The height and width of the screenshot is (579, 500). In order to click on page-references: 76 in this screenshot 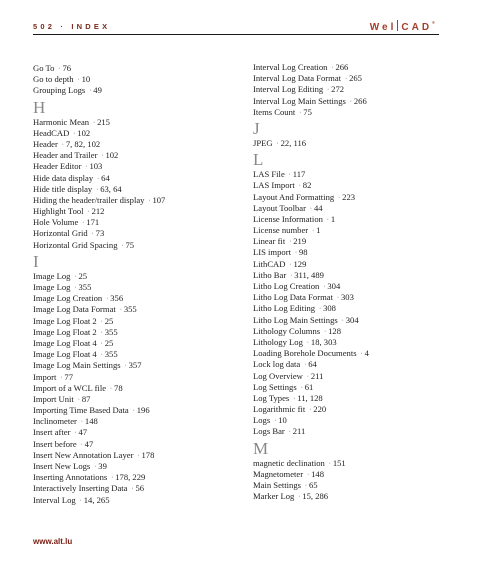, I will do `click(66, 68)`.